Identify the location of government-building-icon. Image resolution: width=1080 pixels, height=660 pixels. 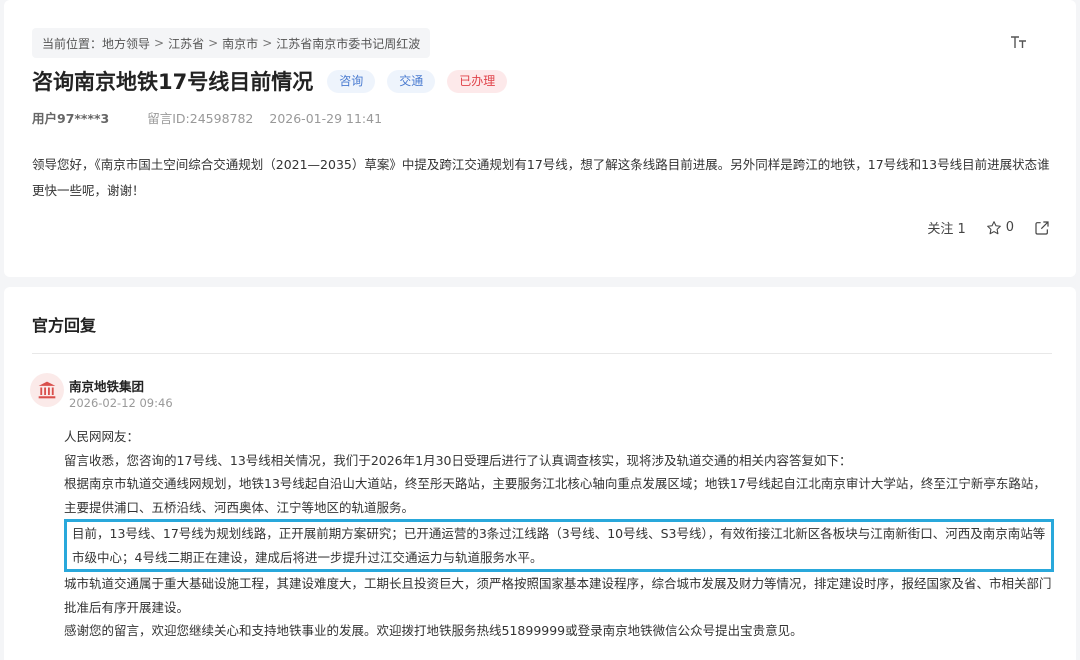
(47, 390).